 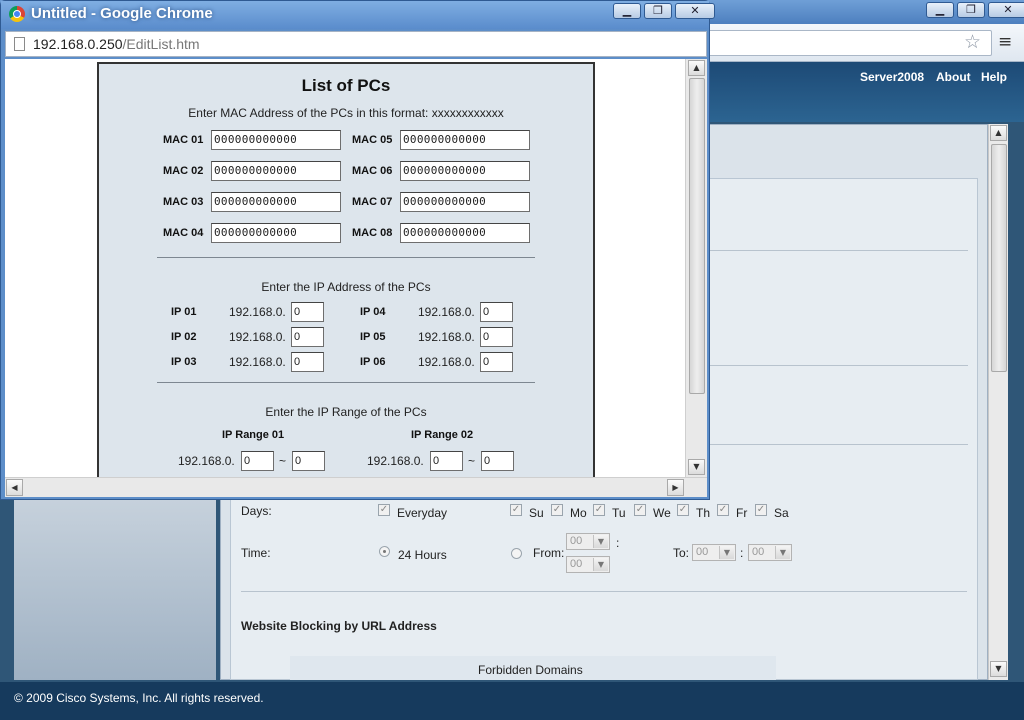 What do you see at coordinates (372, 202) in the screenshot?
I see `mac-label: MAC 07` at bounding box center [372, 202].